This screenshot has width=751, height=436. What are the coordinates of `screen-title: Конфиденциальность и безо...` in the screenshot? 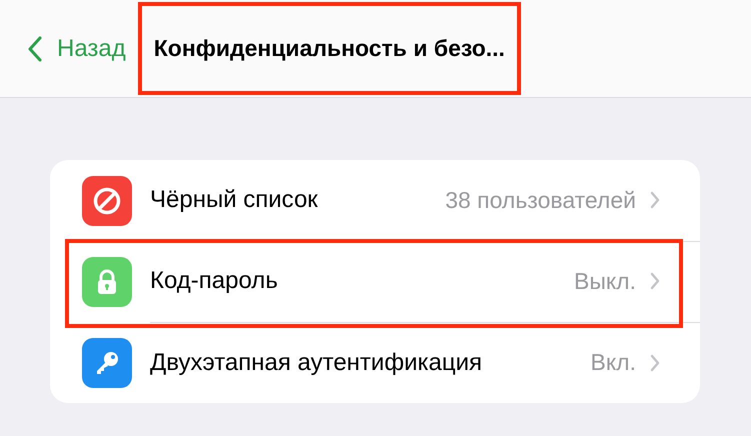 It's located at (329, 48).